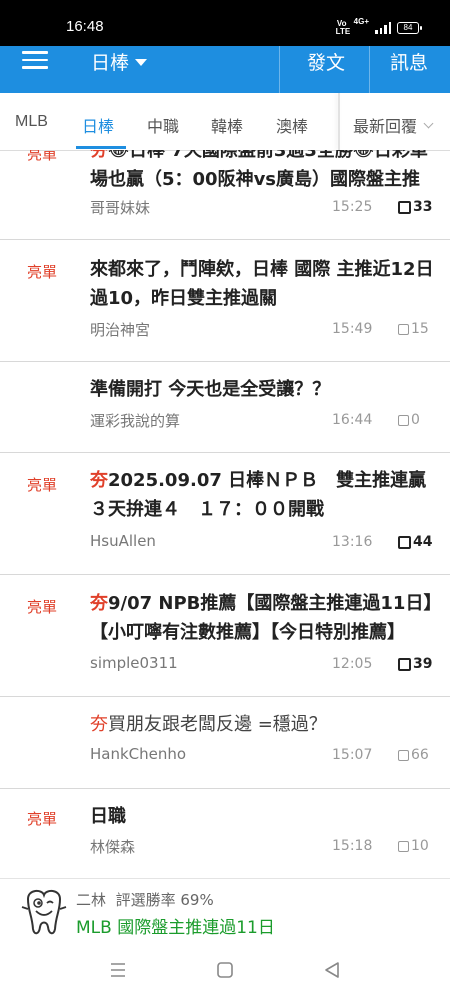  I want to click on reply-number: 44, so click(423, 542).